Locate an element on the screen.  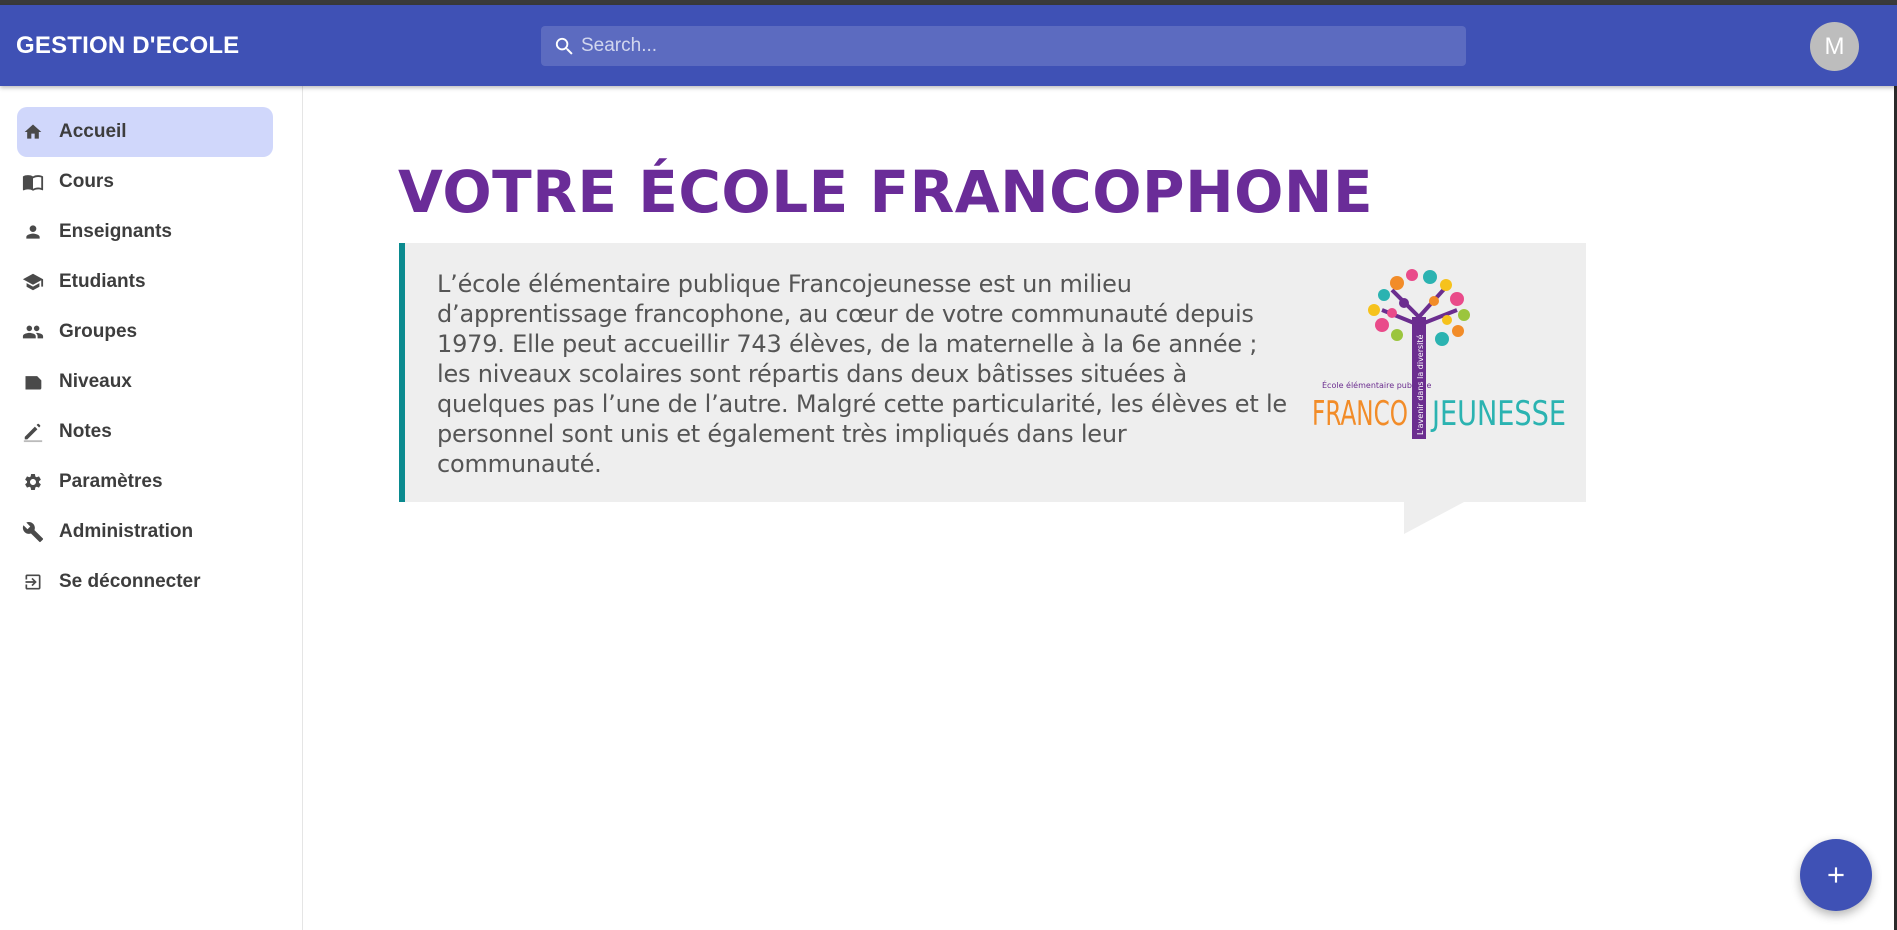
sidebar-item-label: Paramètres is located at coordinates (111, 481).